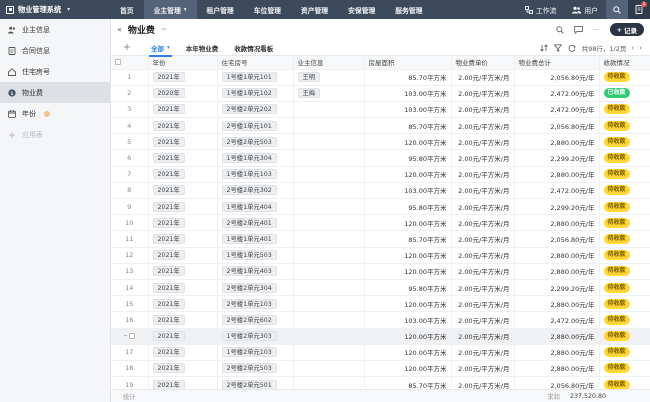 This screenshot has width=650, height=402. I want to click on app-switcher: 物业管理系统 ▾, so click(55, 9).